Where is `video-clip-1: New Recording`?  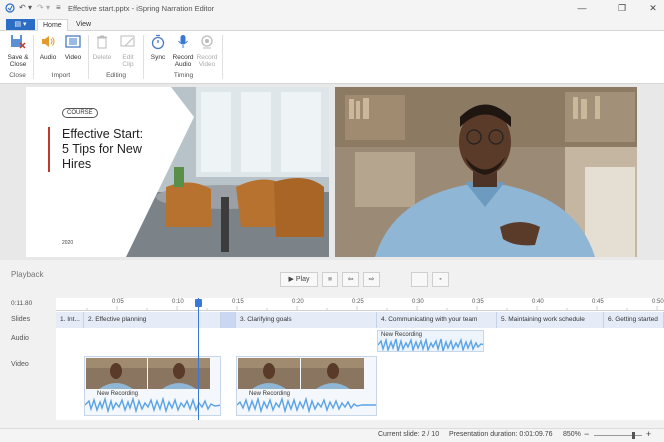
video-clip-1: New Recording is located at coordinates (152, 386).